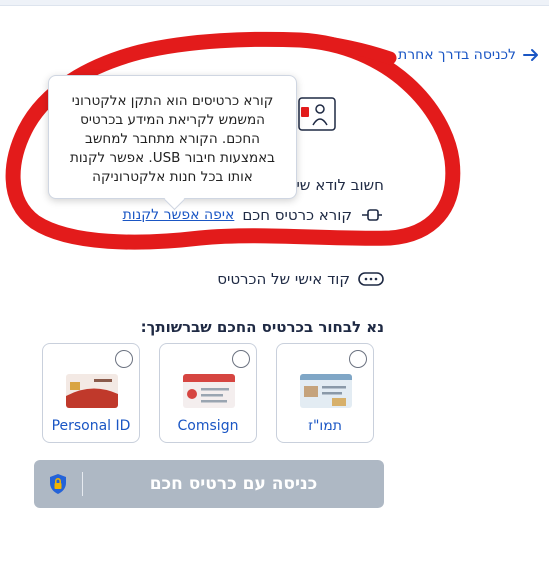 The width and height of the screenshot is (549, 573). What do you see at coordinates (340, 185) in the screenshot?
I see `requirements-title: חשוב לודא שי` at bounding box center [340, 185].